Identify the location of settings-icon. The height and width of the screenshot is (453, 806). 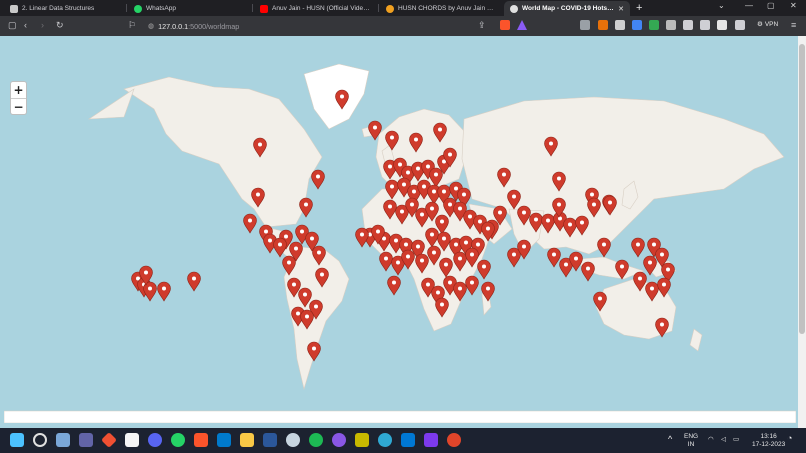
(63, 440).